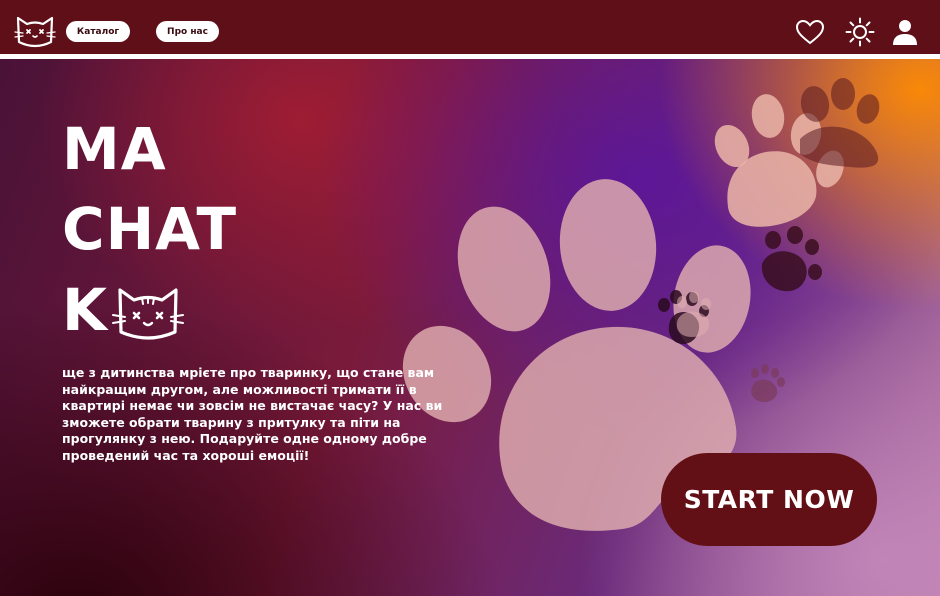  I want to click on heart-icon, so click(810, 32).